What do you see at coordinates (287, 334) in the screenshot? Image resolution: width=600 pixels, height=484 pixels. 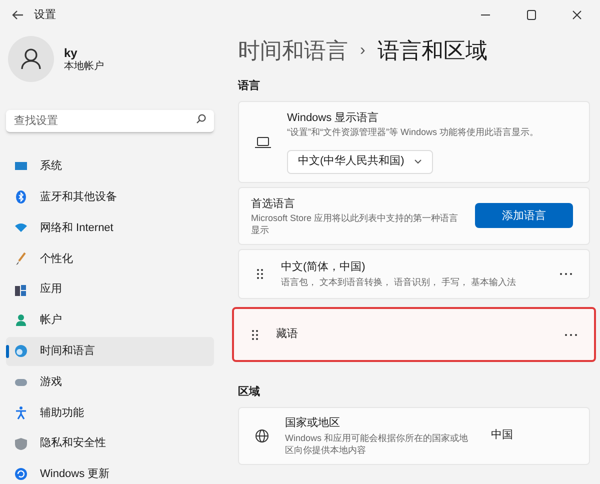 I see `language-name: 藏语` at bounding box center [287, 334].